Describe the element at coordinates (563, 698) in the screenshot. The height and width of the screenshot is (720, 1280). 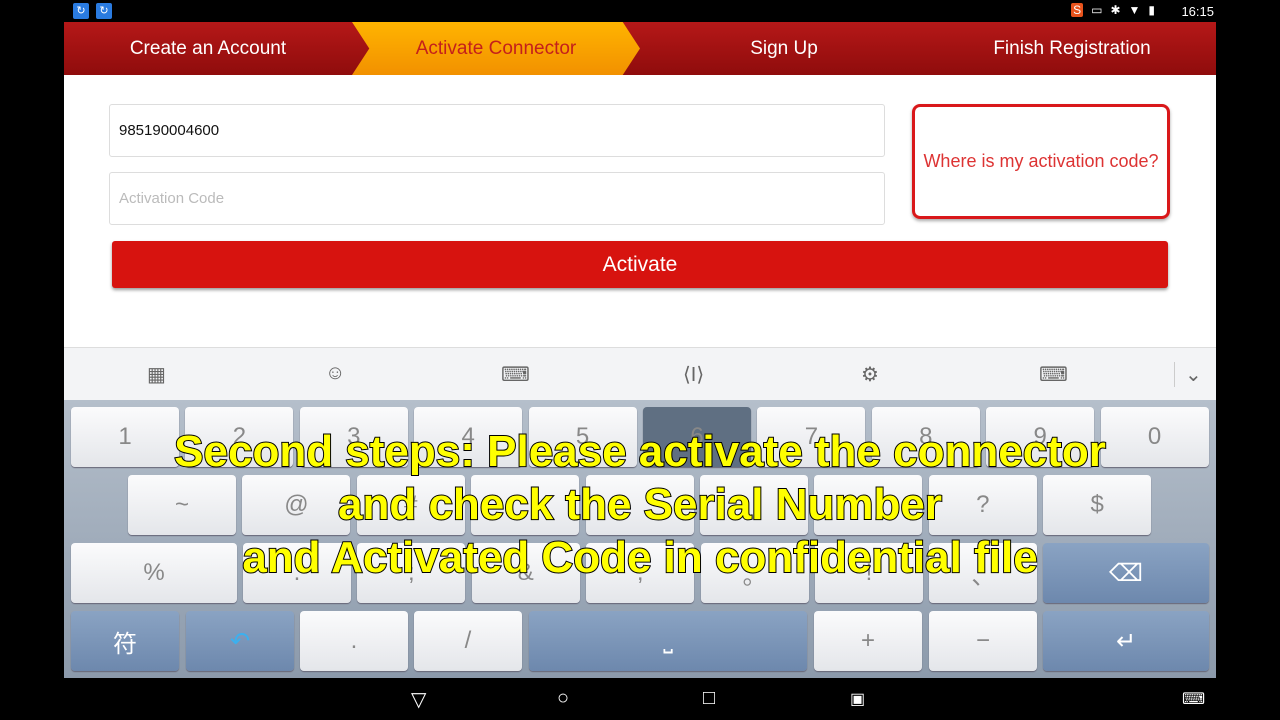
I see `home-icon: ○` at that location.